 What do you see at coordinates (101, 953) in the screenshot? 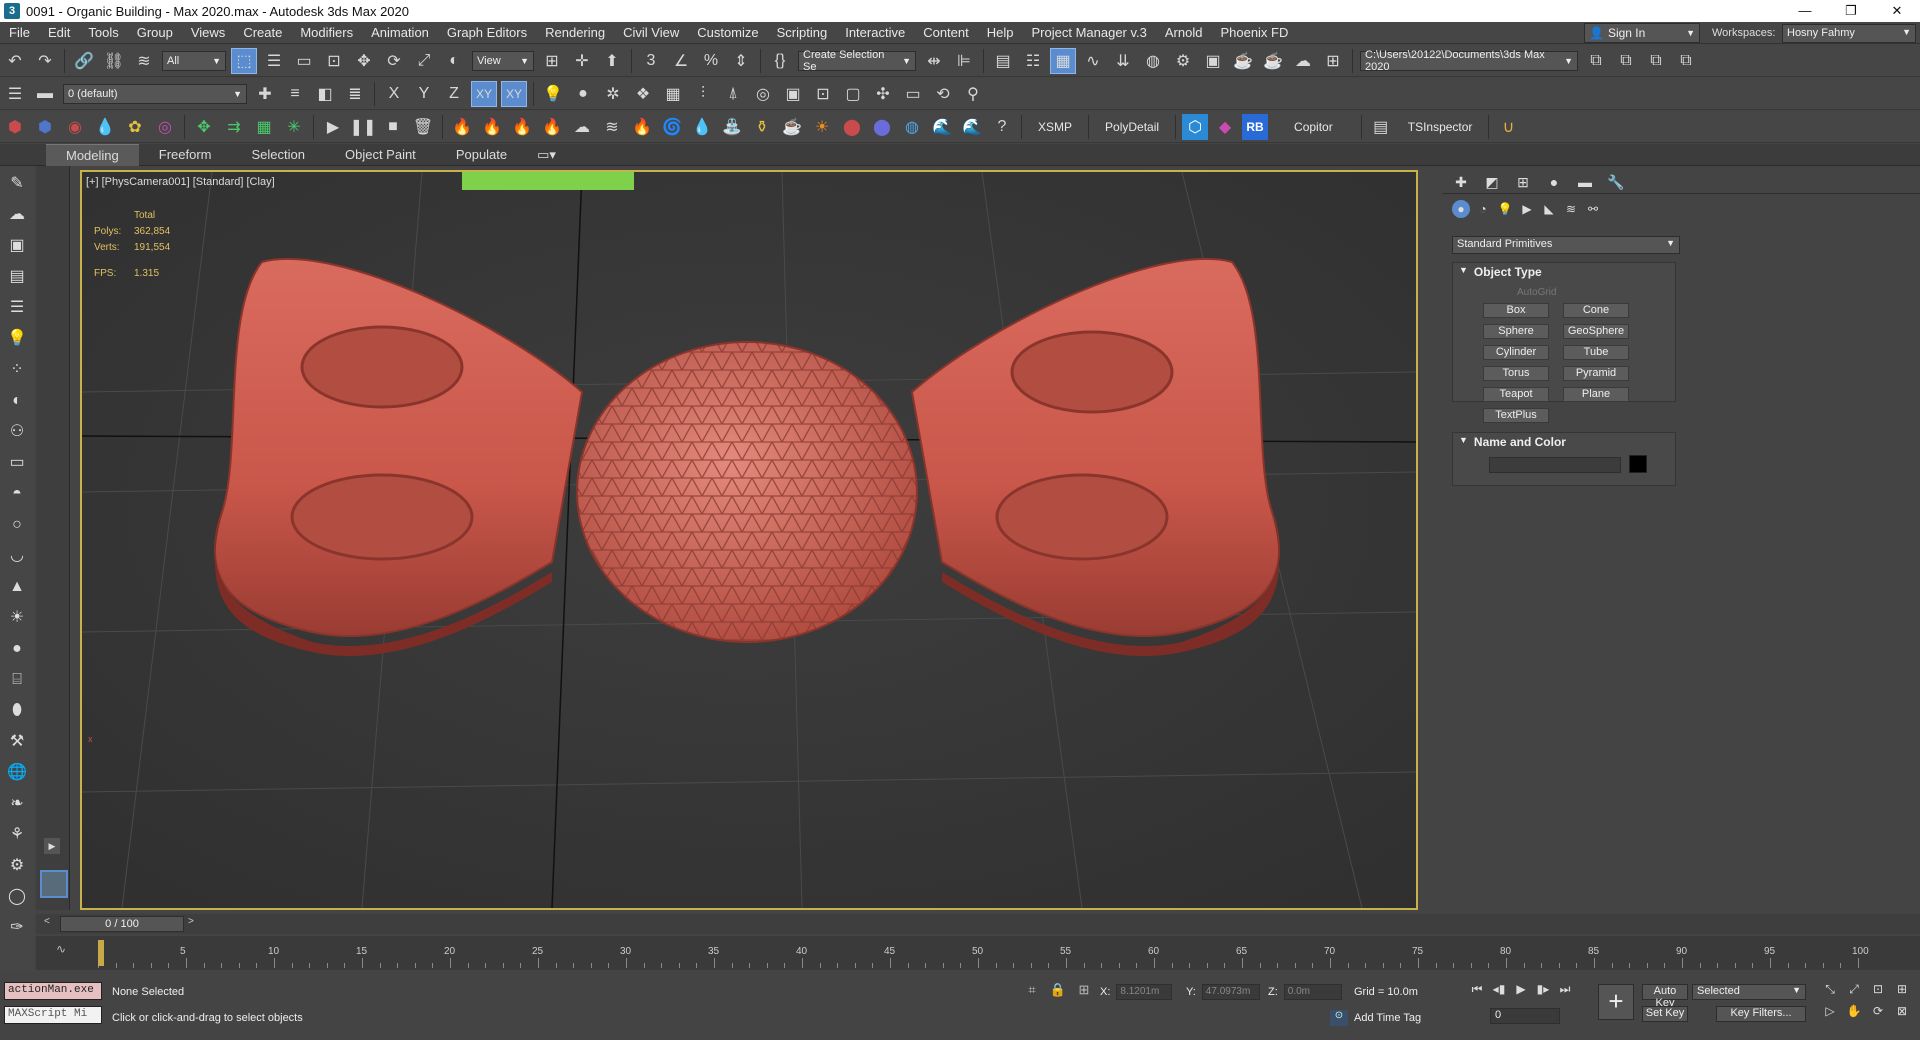
I see `time-cursor` at bounding box center [101, 953].